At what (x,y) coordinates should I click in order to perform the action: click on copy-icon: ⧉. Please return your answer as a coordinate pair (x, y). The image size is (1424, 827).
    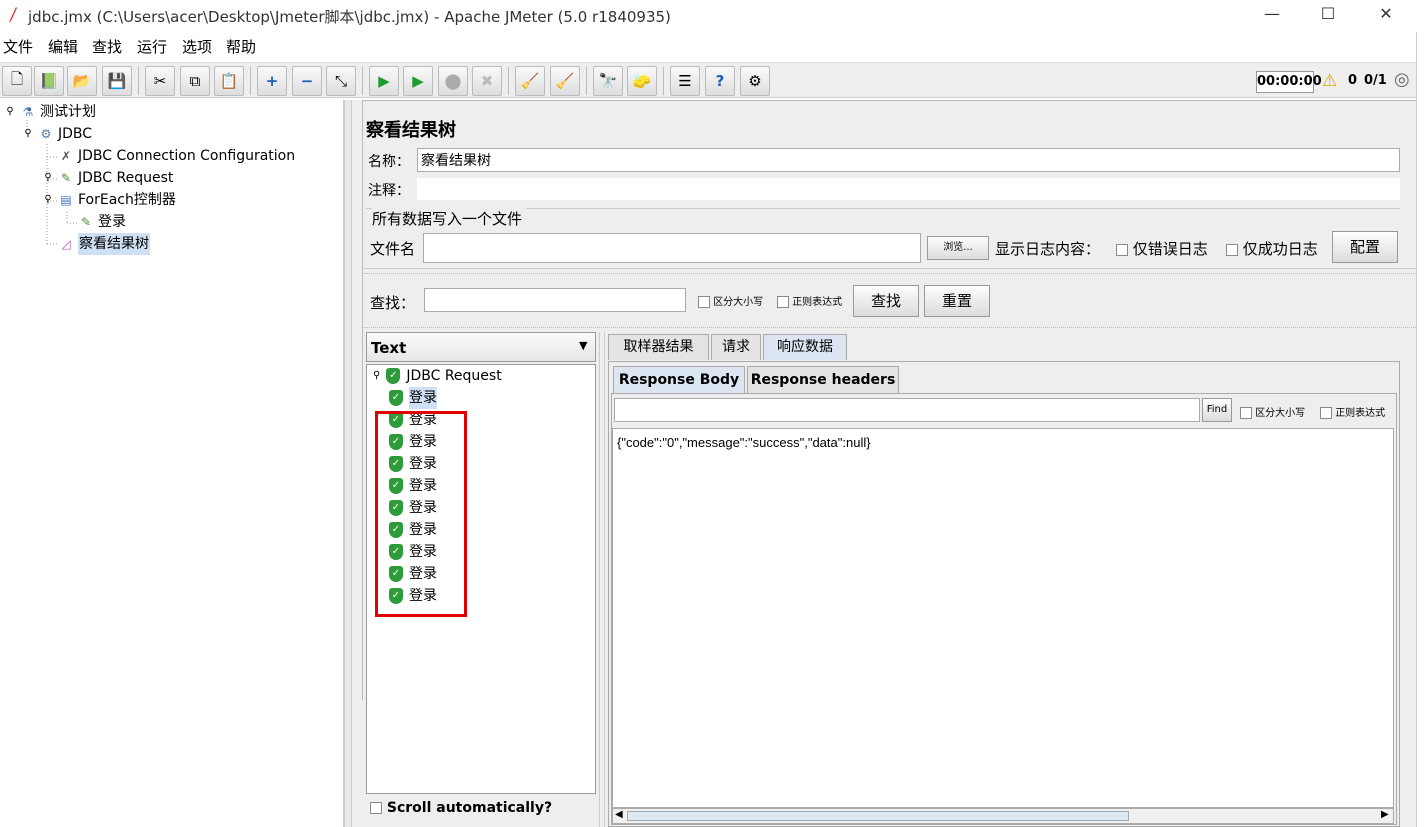
    Looking at the image, I should click on (195, 81).